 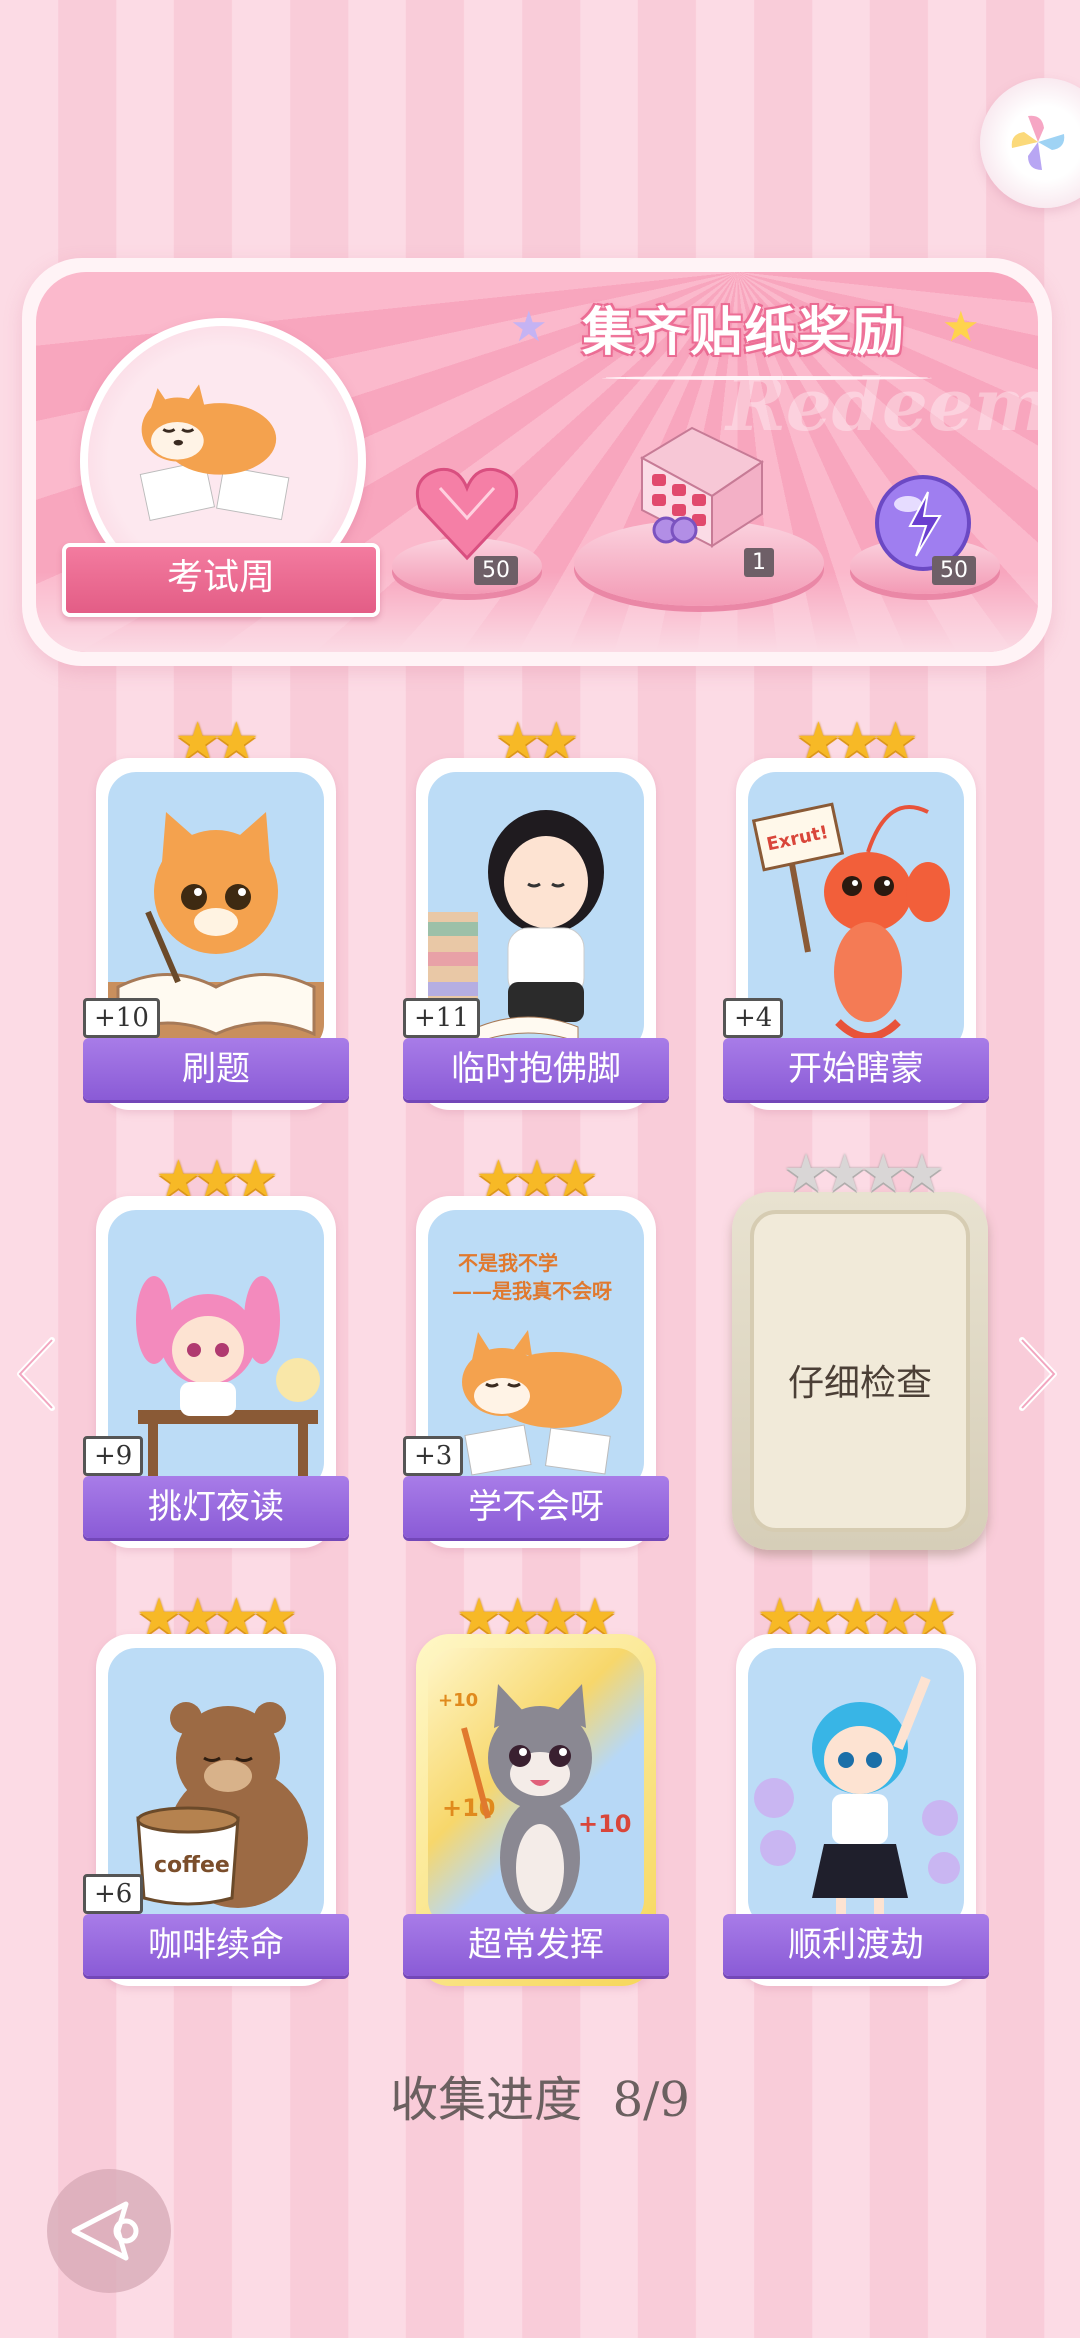 I want to click on locked-sticker-card: ★★★★ 仔细检查, so click(x=860, y=1348).